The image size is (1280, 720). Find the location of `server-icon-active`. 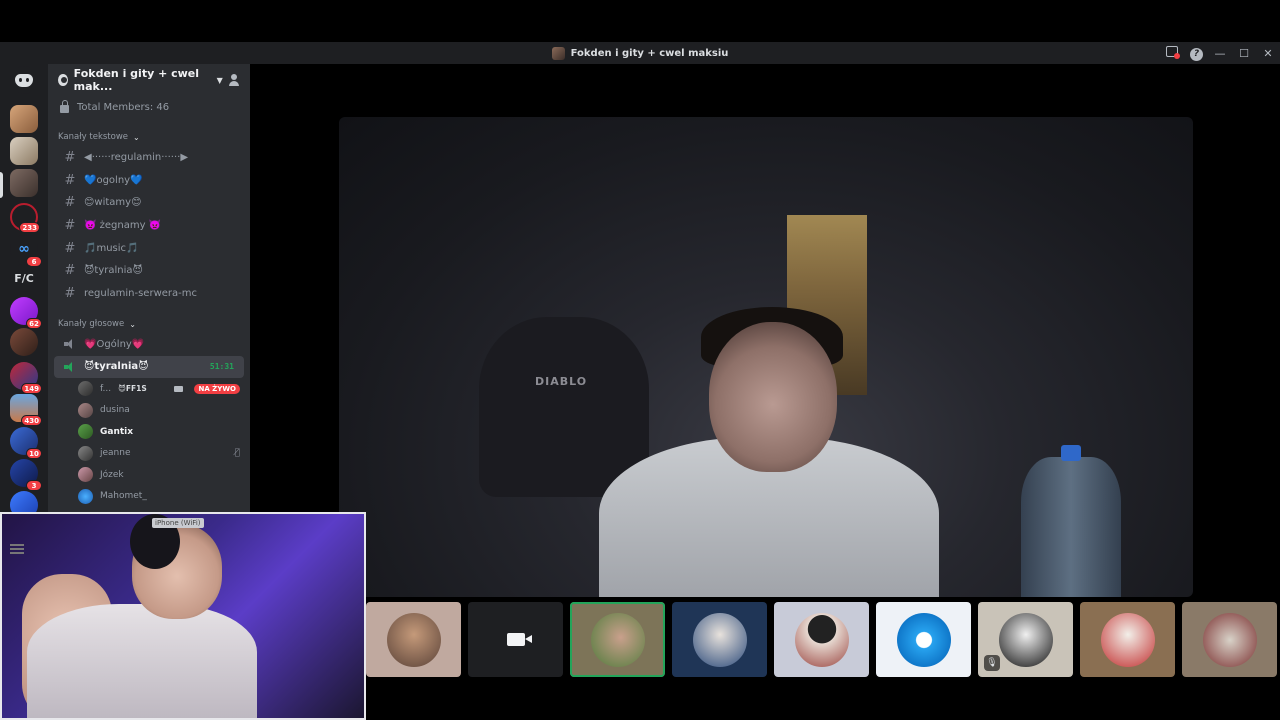

server-icon-active is located at coordinates (24, 183).